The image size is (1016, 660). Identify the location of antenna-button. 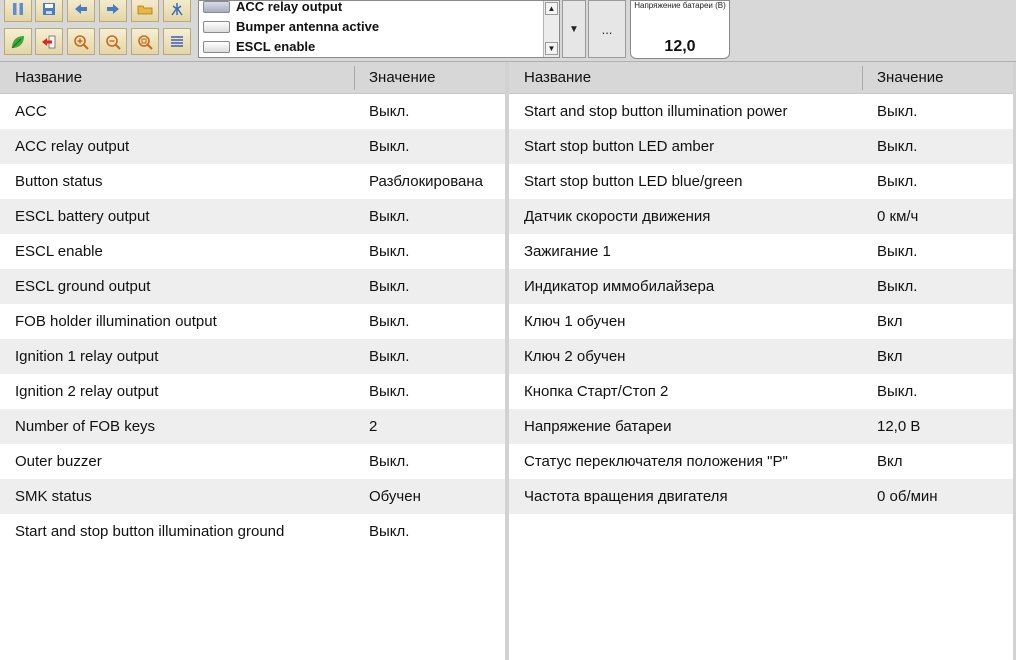
(177, 11).